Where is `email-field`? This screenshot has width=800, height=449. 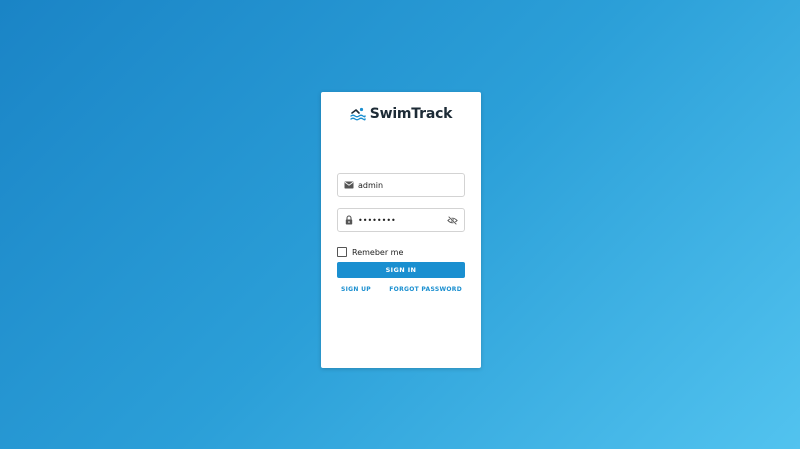 email-field is located at coordinates (401, 185).